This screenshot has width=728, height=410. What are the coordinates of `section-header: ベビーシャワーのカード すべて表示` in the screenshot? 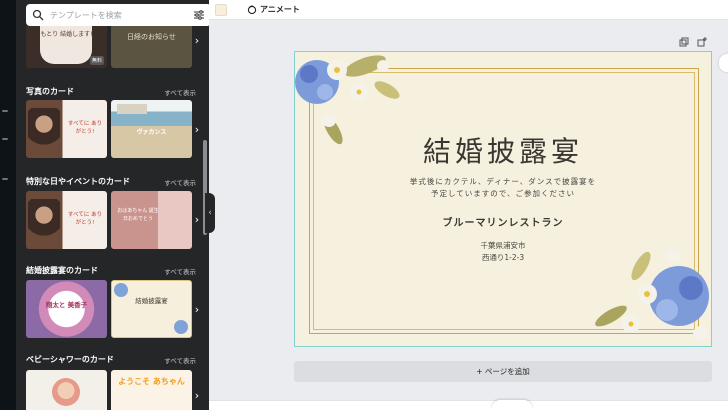 It's located at (111, 359).